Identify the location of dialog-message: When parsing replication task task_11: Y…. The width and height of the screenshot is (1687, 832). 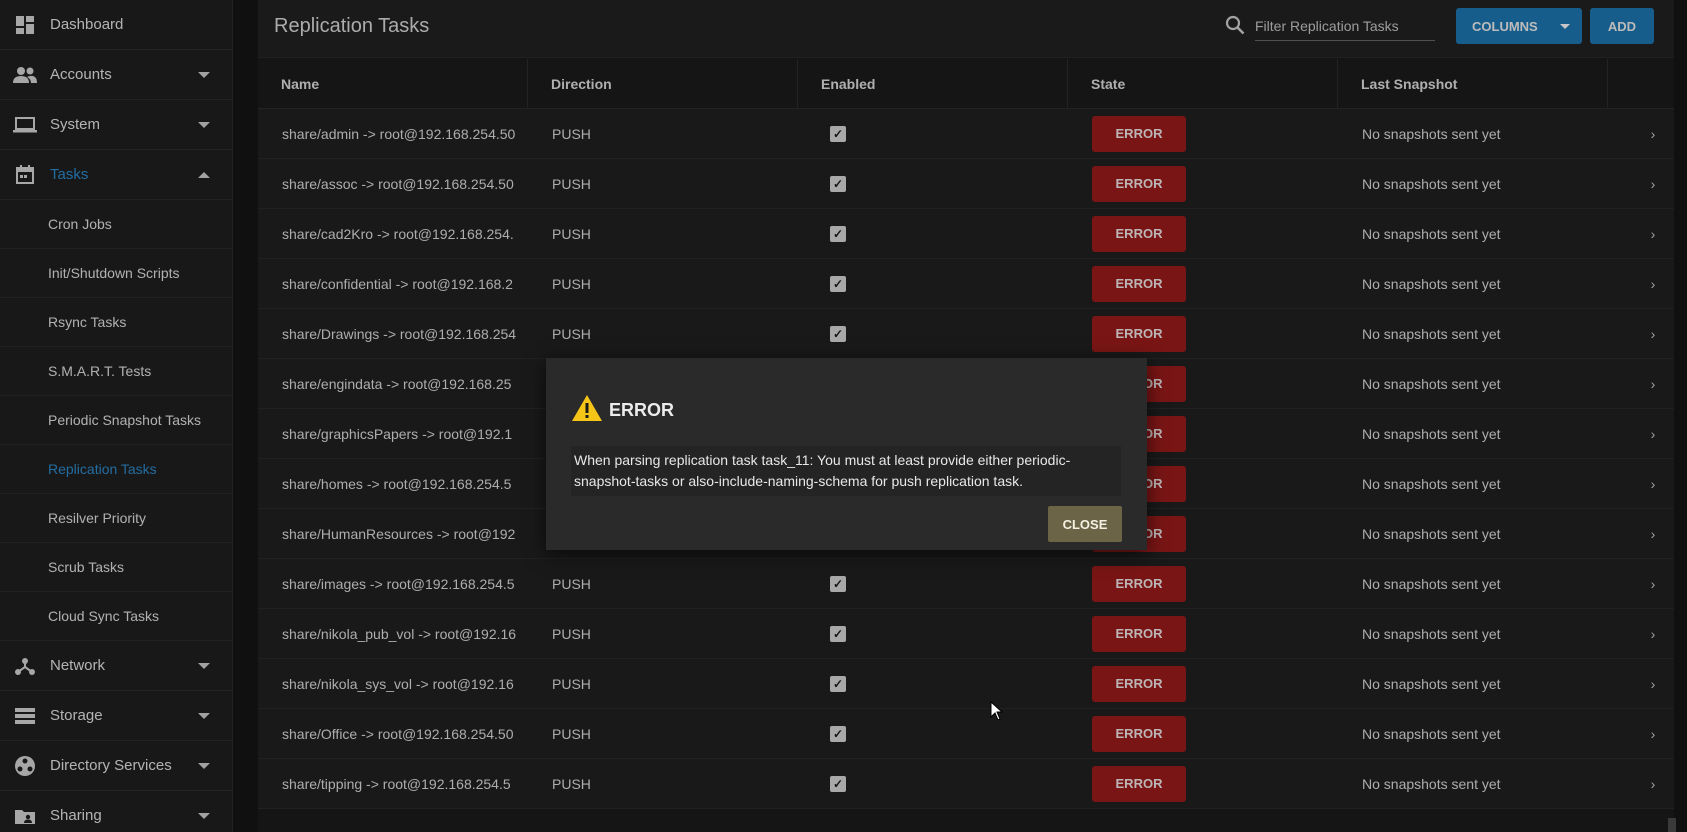
(846, 471).